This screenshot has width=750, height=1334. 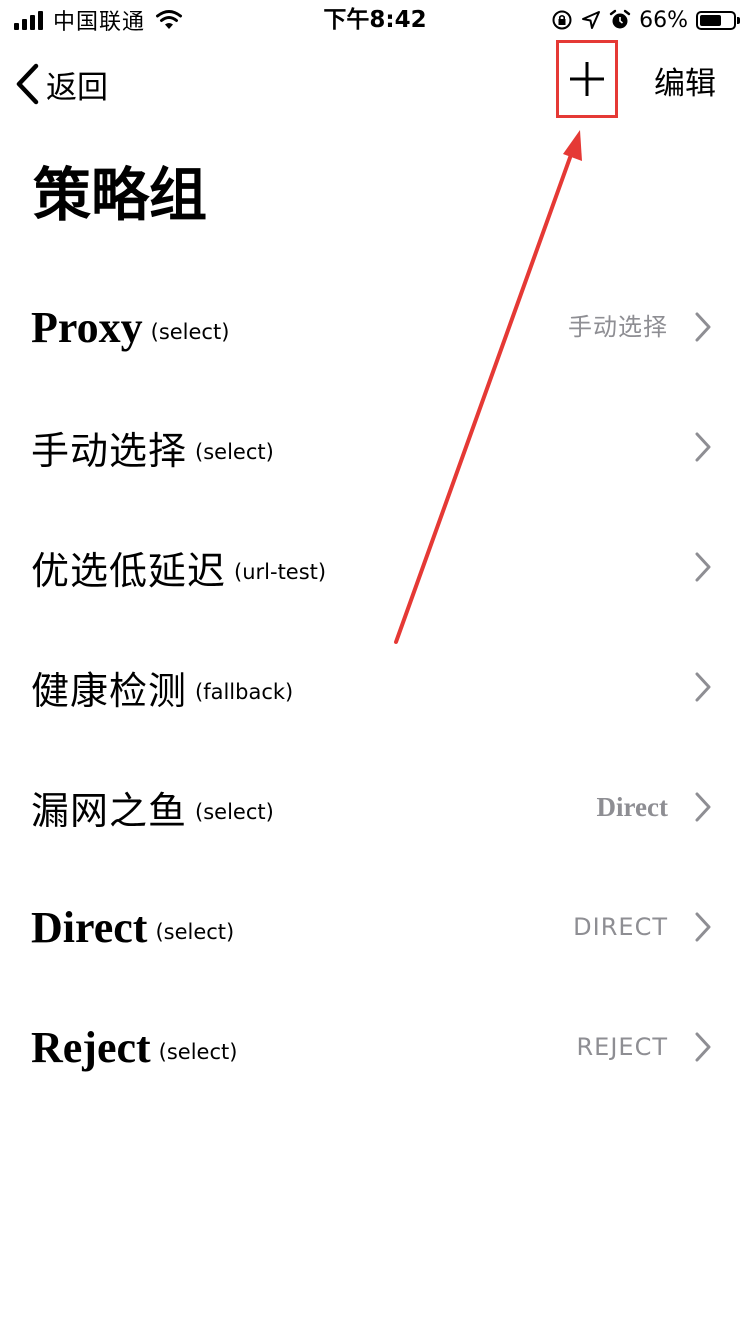 What do you see at coordinates (109, 690) in the screenshot?
I see `group-name: 健康检测` at bounding box center [109, 690].